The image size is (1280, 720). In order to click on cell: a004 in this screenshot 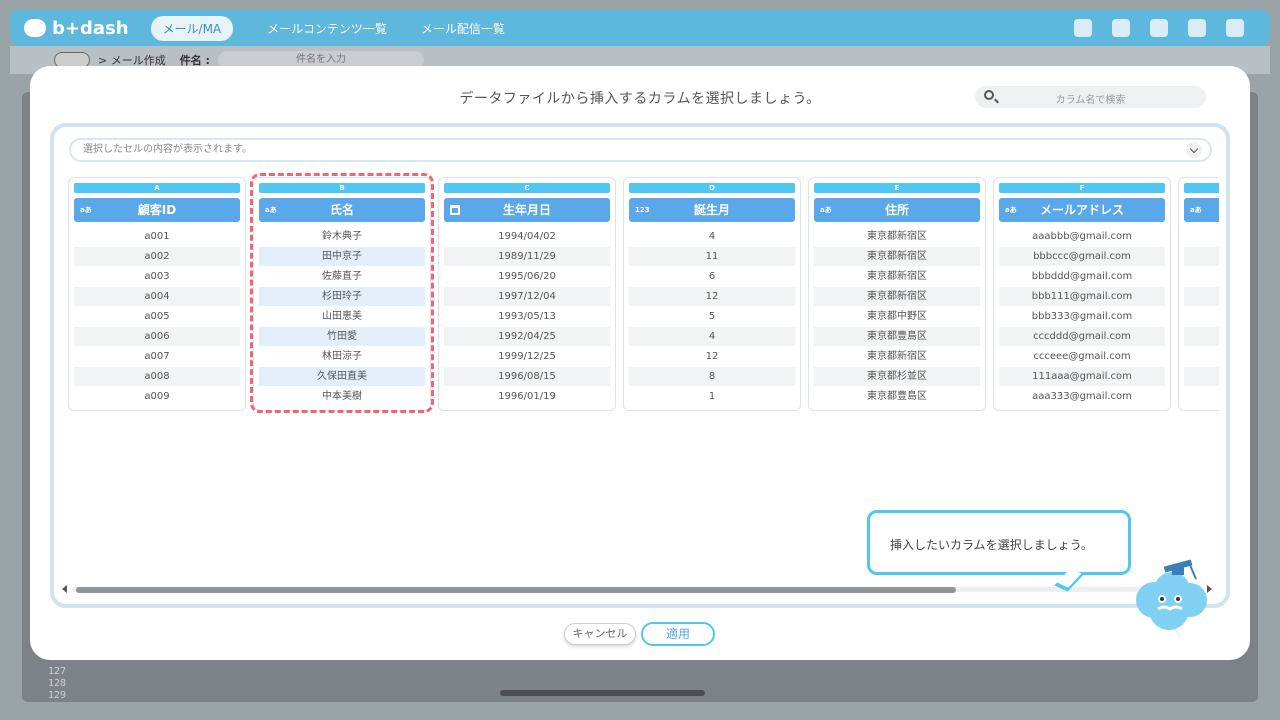, I will do `click(157, 296)`.